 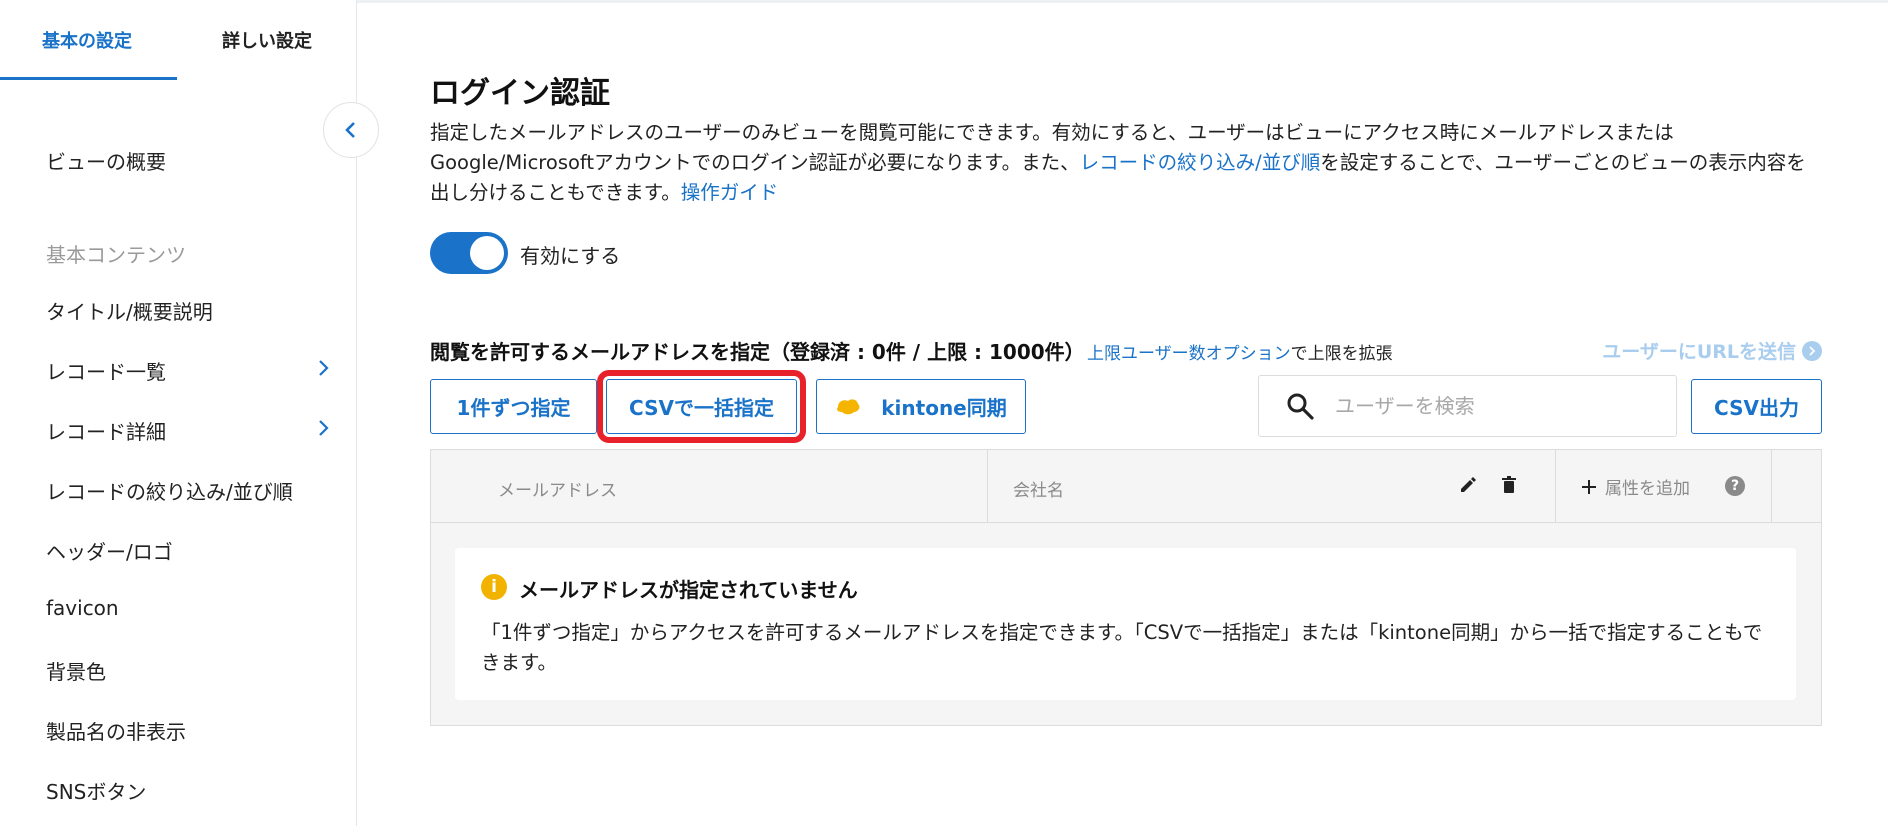 What do you see at coordinates (267, 40) in the screenshot?
I see `tab-detailed-settings: 詳しい設定` at bounding box center [267, 40].